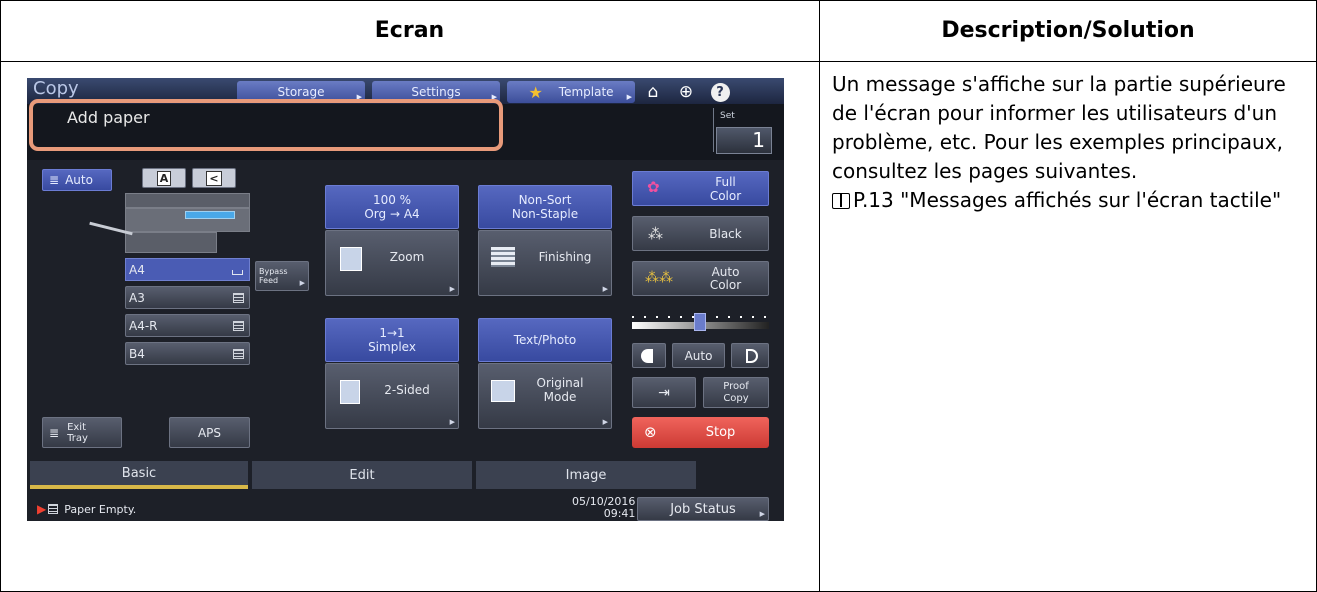 The image size is (1317, 592). What do you see at coordinates (54, 180) in the screenshot?
I see `paper-stack-icon: ≣` at bounding box center [54, 180].